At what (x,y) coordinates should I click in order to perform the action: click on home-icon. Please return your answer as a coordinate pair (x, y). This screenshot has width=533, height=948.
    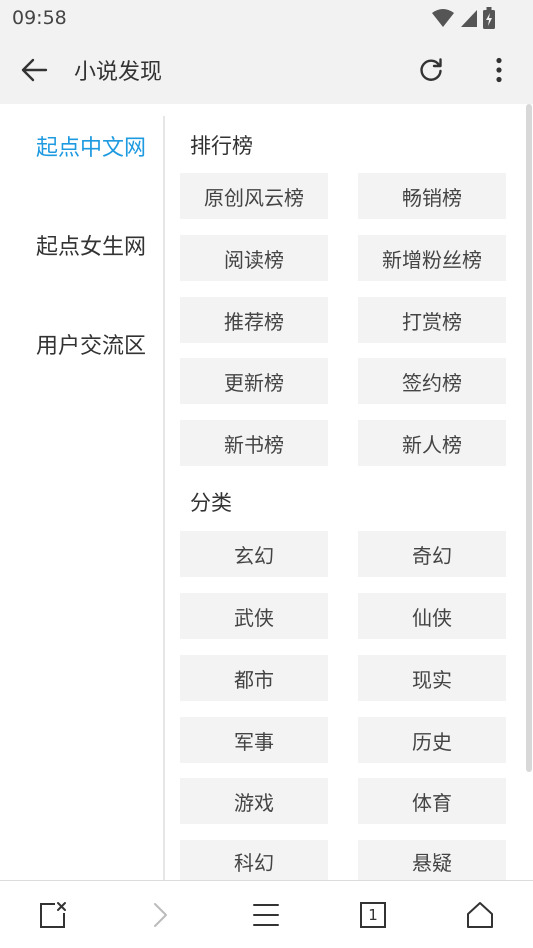
    Looking at the image, I should click on (480, 915).